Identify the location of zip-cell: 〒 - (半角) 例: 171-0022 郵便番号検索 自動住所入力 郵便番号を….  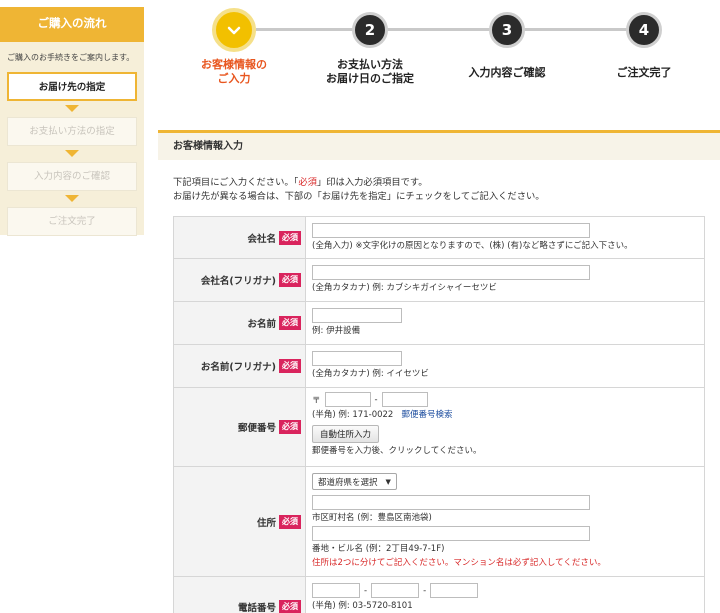
(505, 427).